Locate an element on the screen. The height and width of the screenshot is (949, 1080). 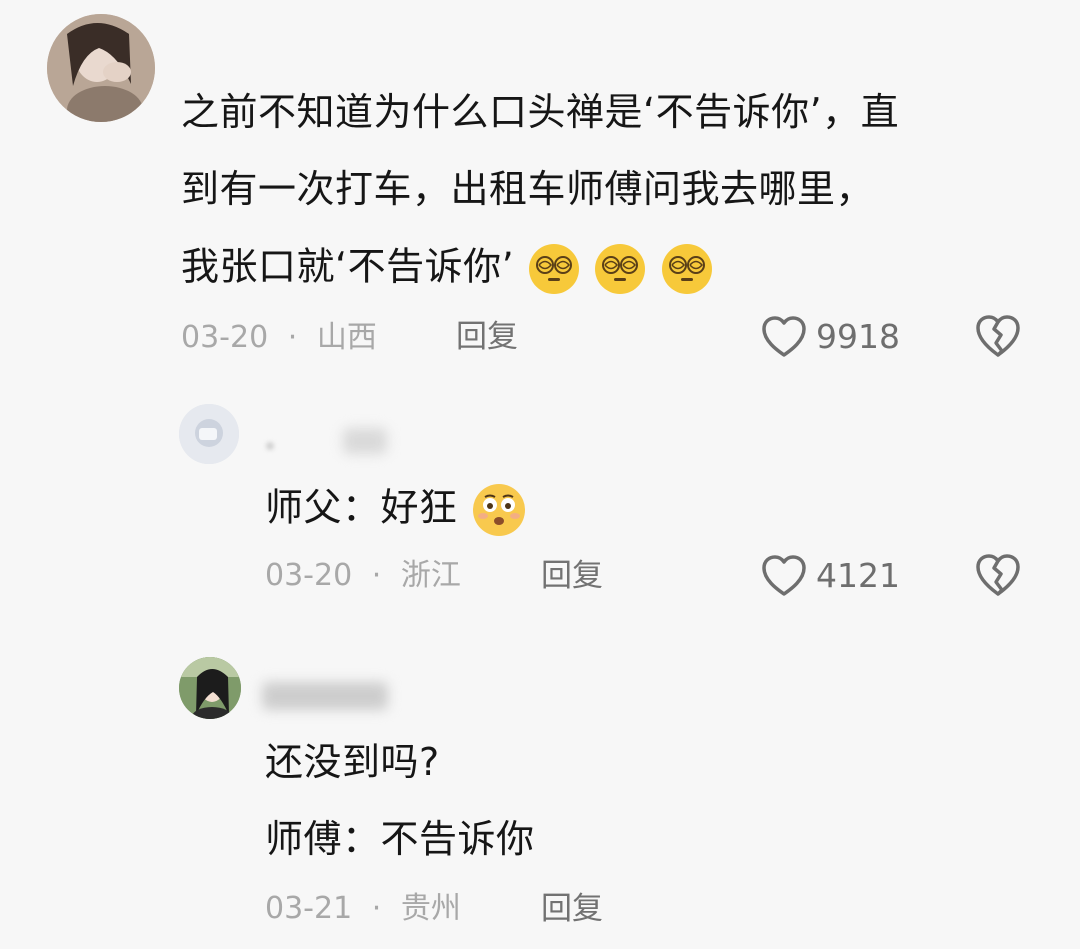
comment-text-line-content: 我张口就‘不告诉你’ is located at coordinates (348, 266).